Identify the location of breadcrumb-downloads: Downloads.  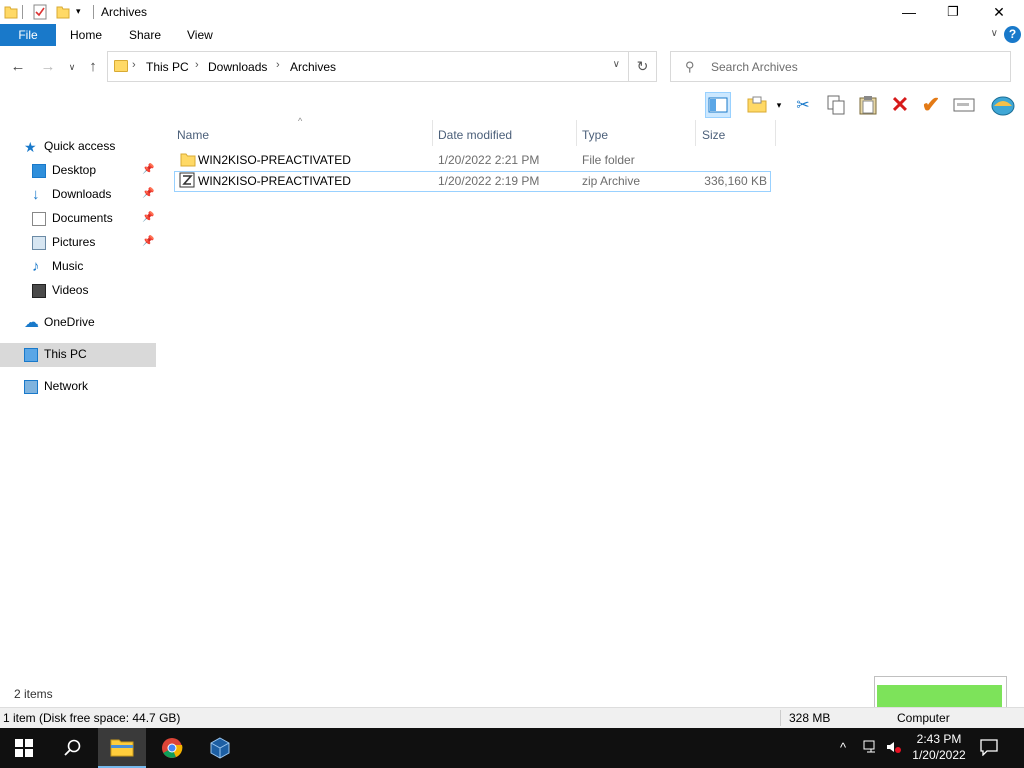
(237, 67).